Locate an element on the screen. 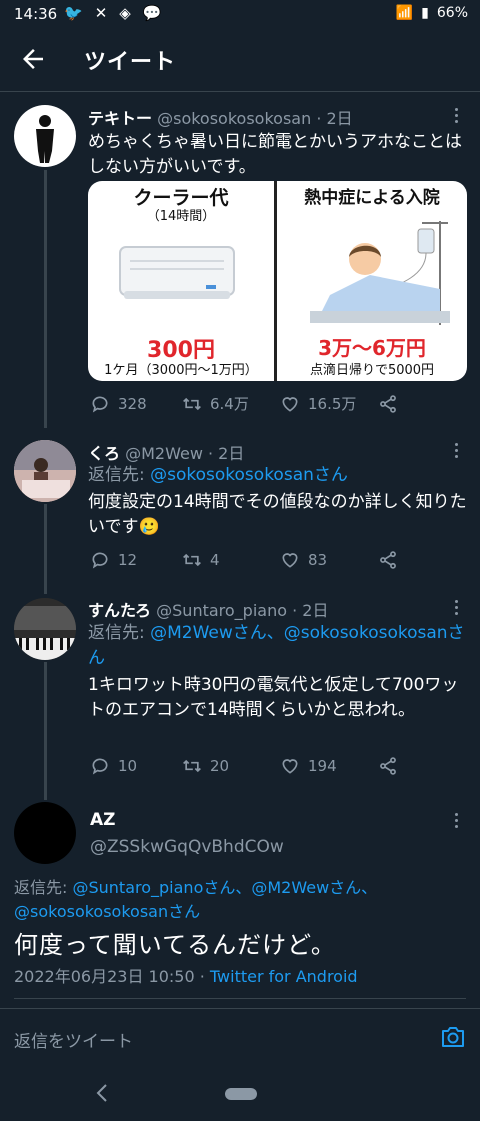  tweet-header: すんたろ @Suntaro_piano · 2日 is located at coordinates (208, 609).